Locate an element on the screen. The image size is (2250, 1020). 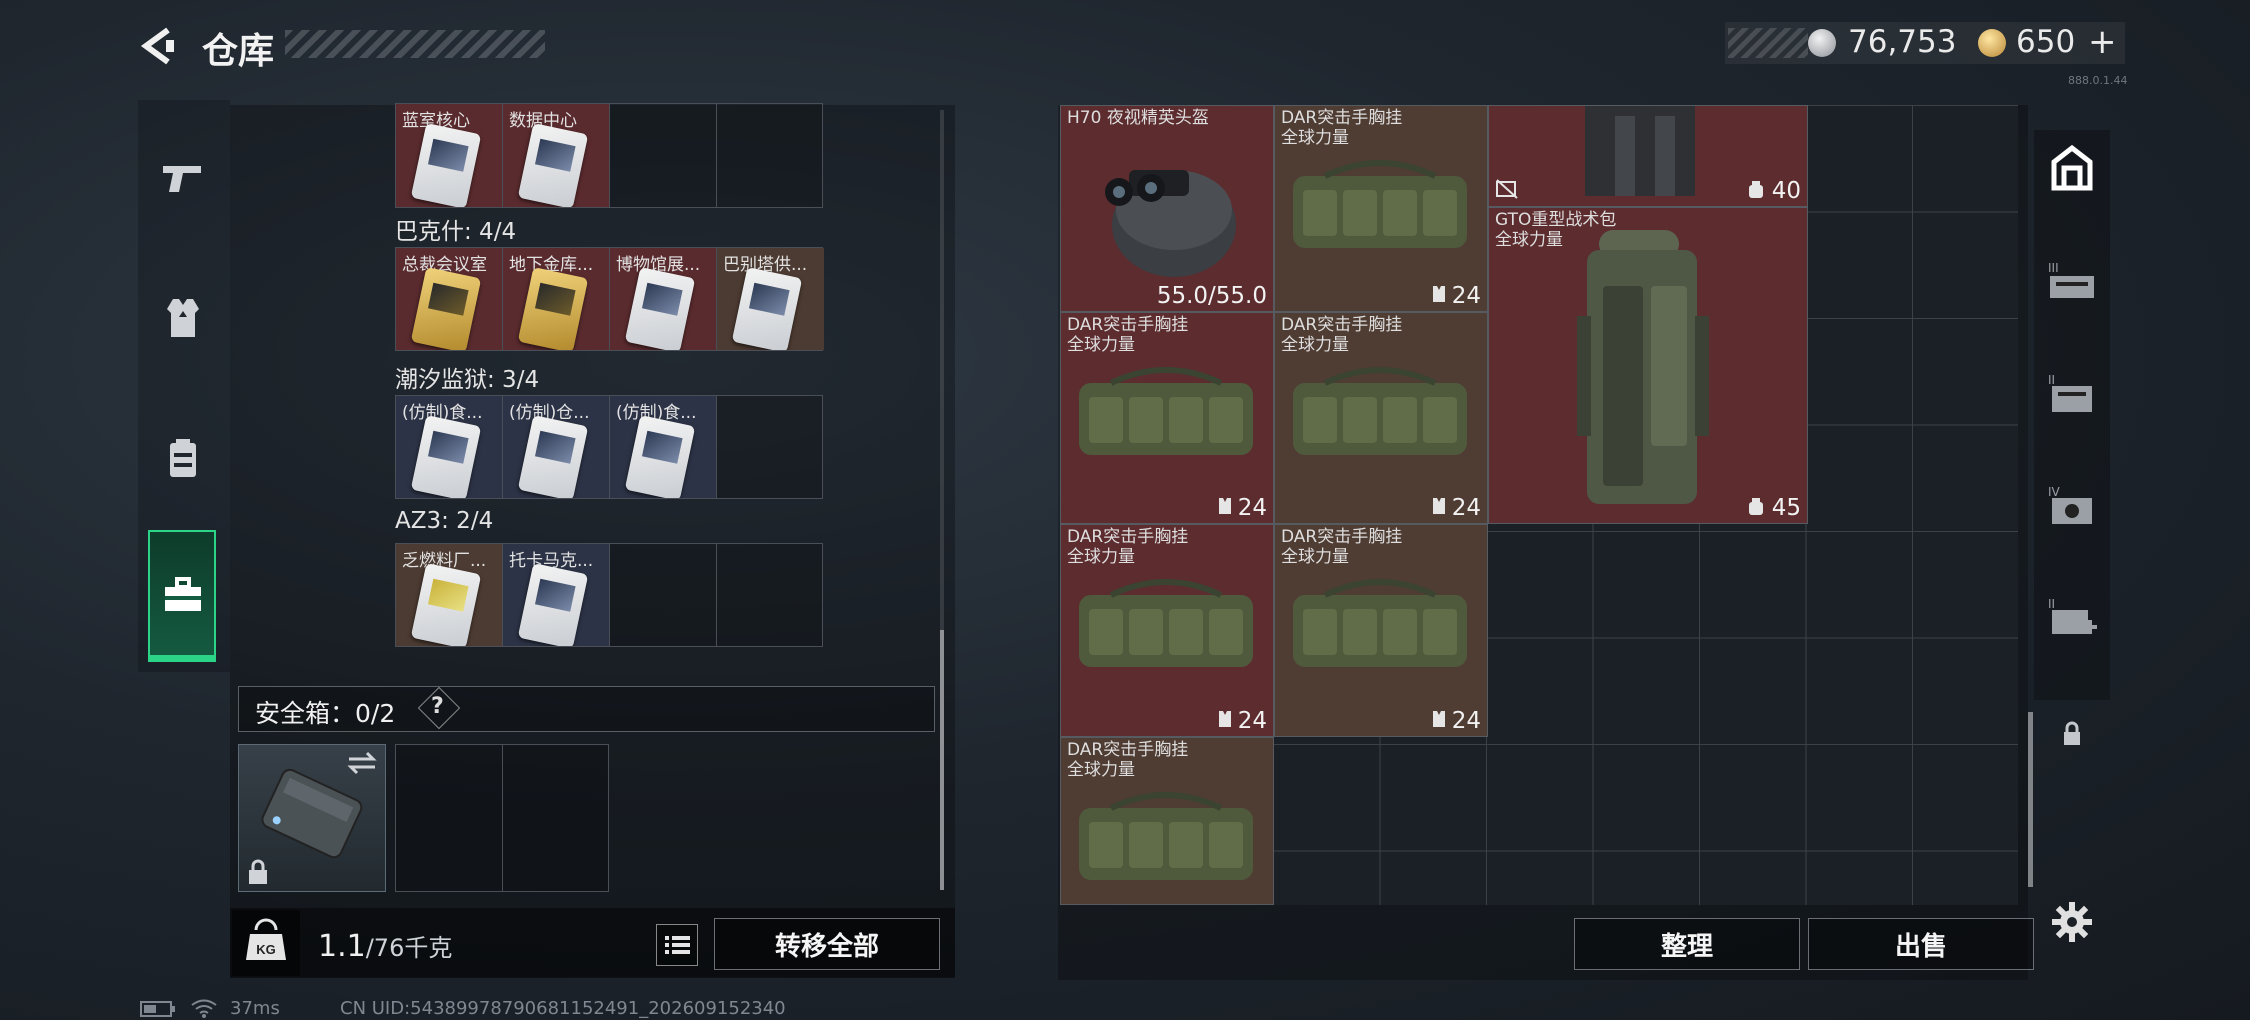
list-icon is located at coordinates (677, 945).